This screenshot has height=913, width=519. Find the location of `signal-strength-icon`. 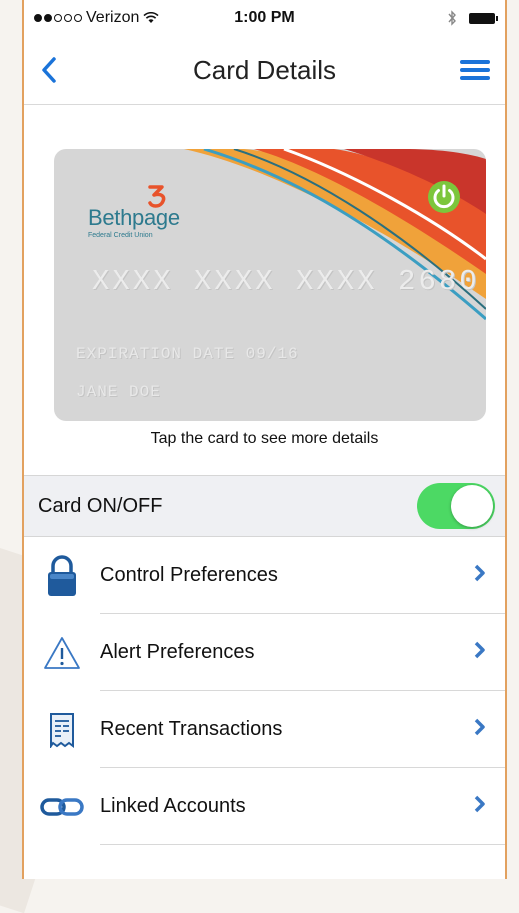

signal-strength-icon is located at coordinates (58, 18).